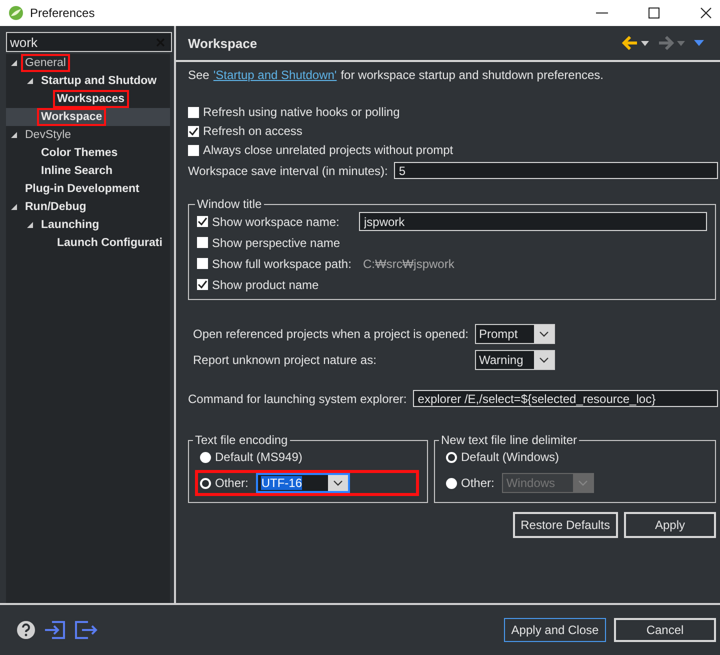  What do you see at coordinates (453, 112) in the screenshot?
I see `checkbox: Refresh using native hooks or polling` at bounding box center [453, 112].